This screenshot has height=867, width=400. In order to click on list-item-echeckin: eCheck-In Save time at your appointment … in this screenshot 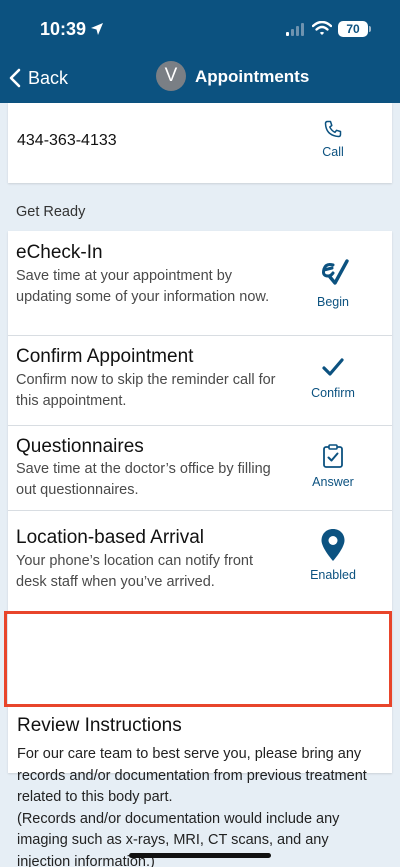, I will do `click(200, 283)`.